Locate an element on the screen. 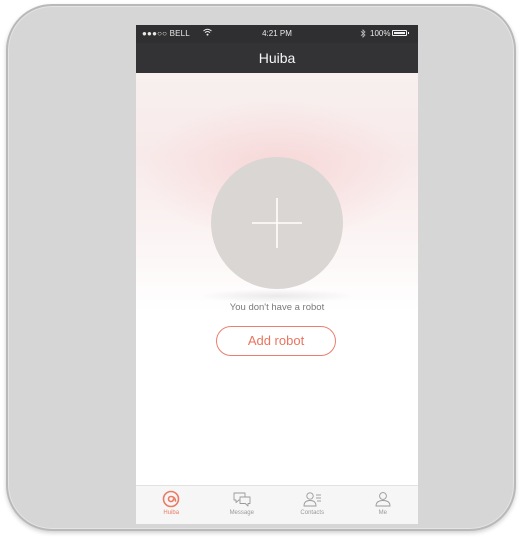 This screenshot has height=537, width=522. tab-label: Me is located at coordinates (382, 513).